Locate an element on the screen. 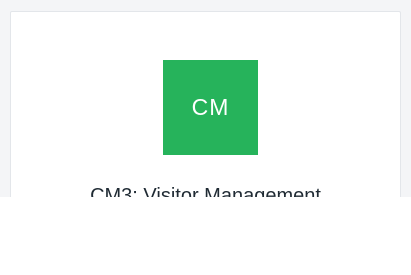 This screenshot has width=411, height=275. app-logo-initials: CM is located at coordinates (210, 107).